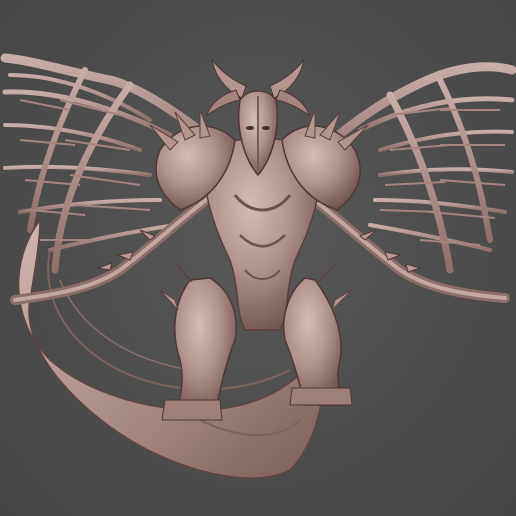 Image resolution: width=516 pixels, height=516 pixels. Describe the element at coordinates (321, 396) in the screenshot. I see `right-foot` at that location.